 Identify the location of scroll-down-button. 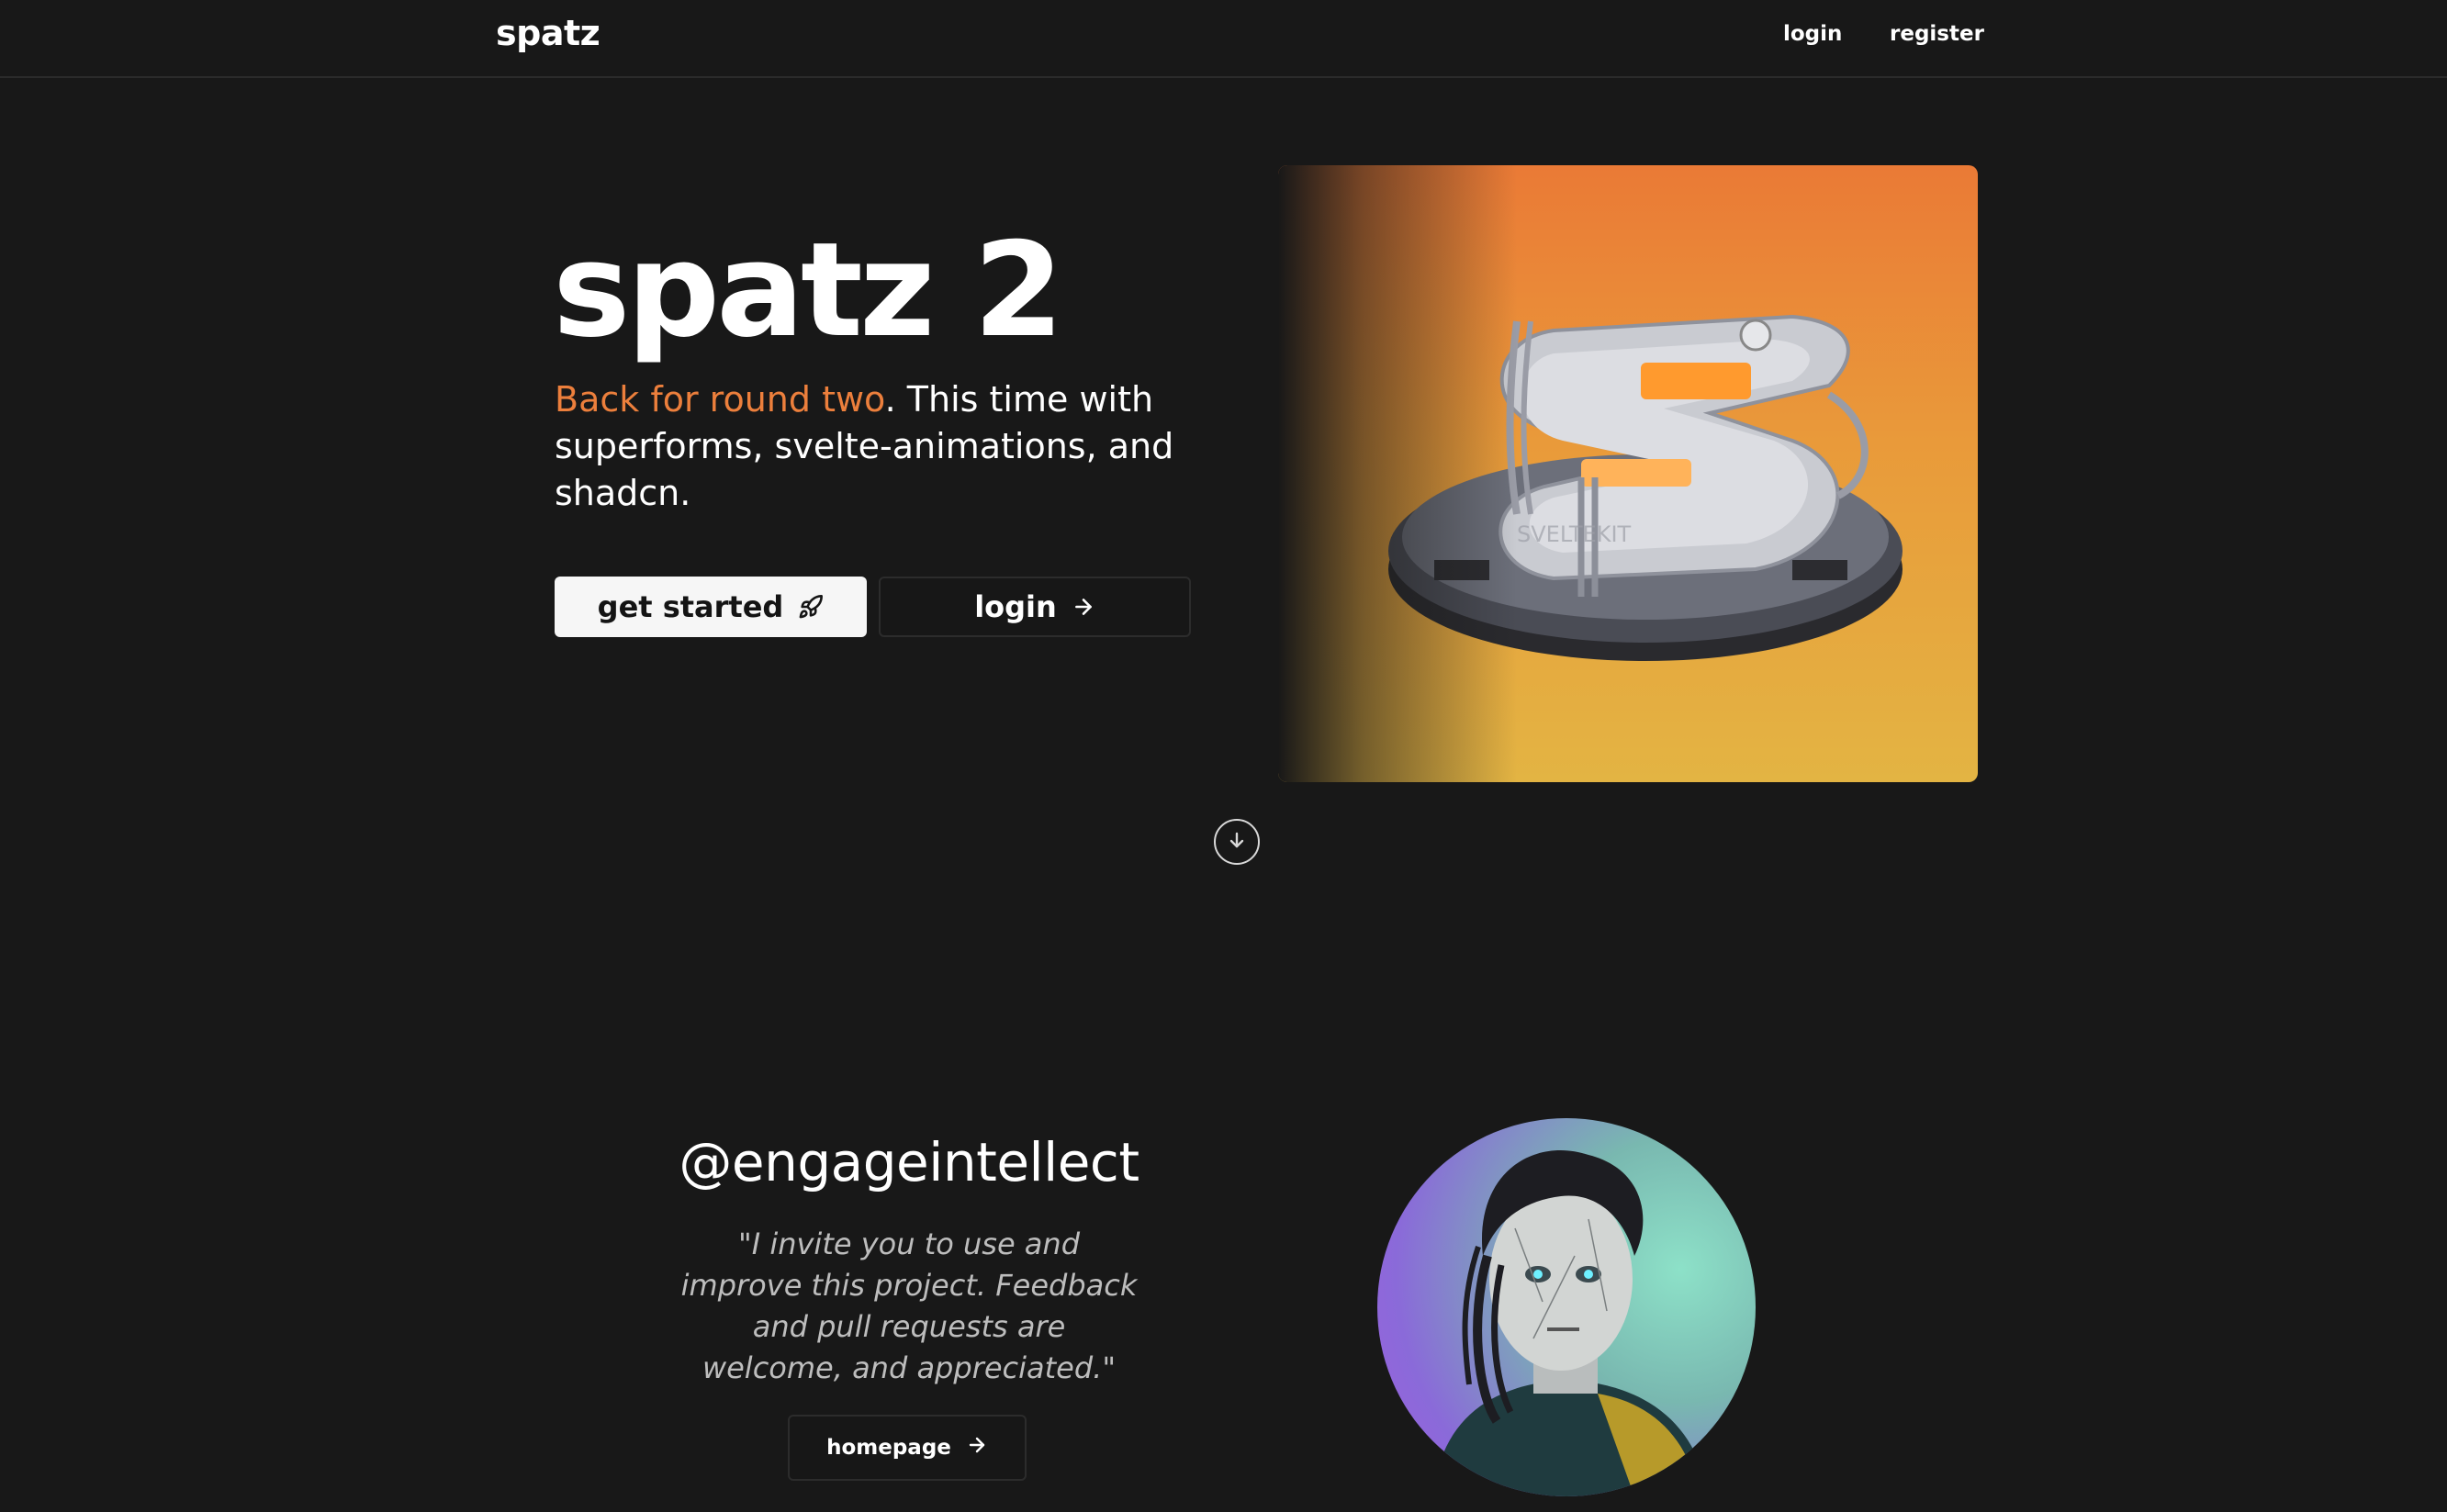
(1237, 842).